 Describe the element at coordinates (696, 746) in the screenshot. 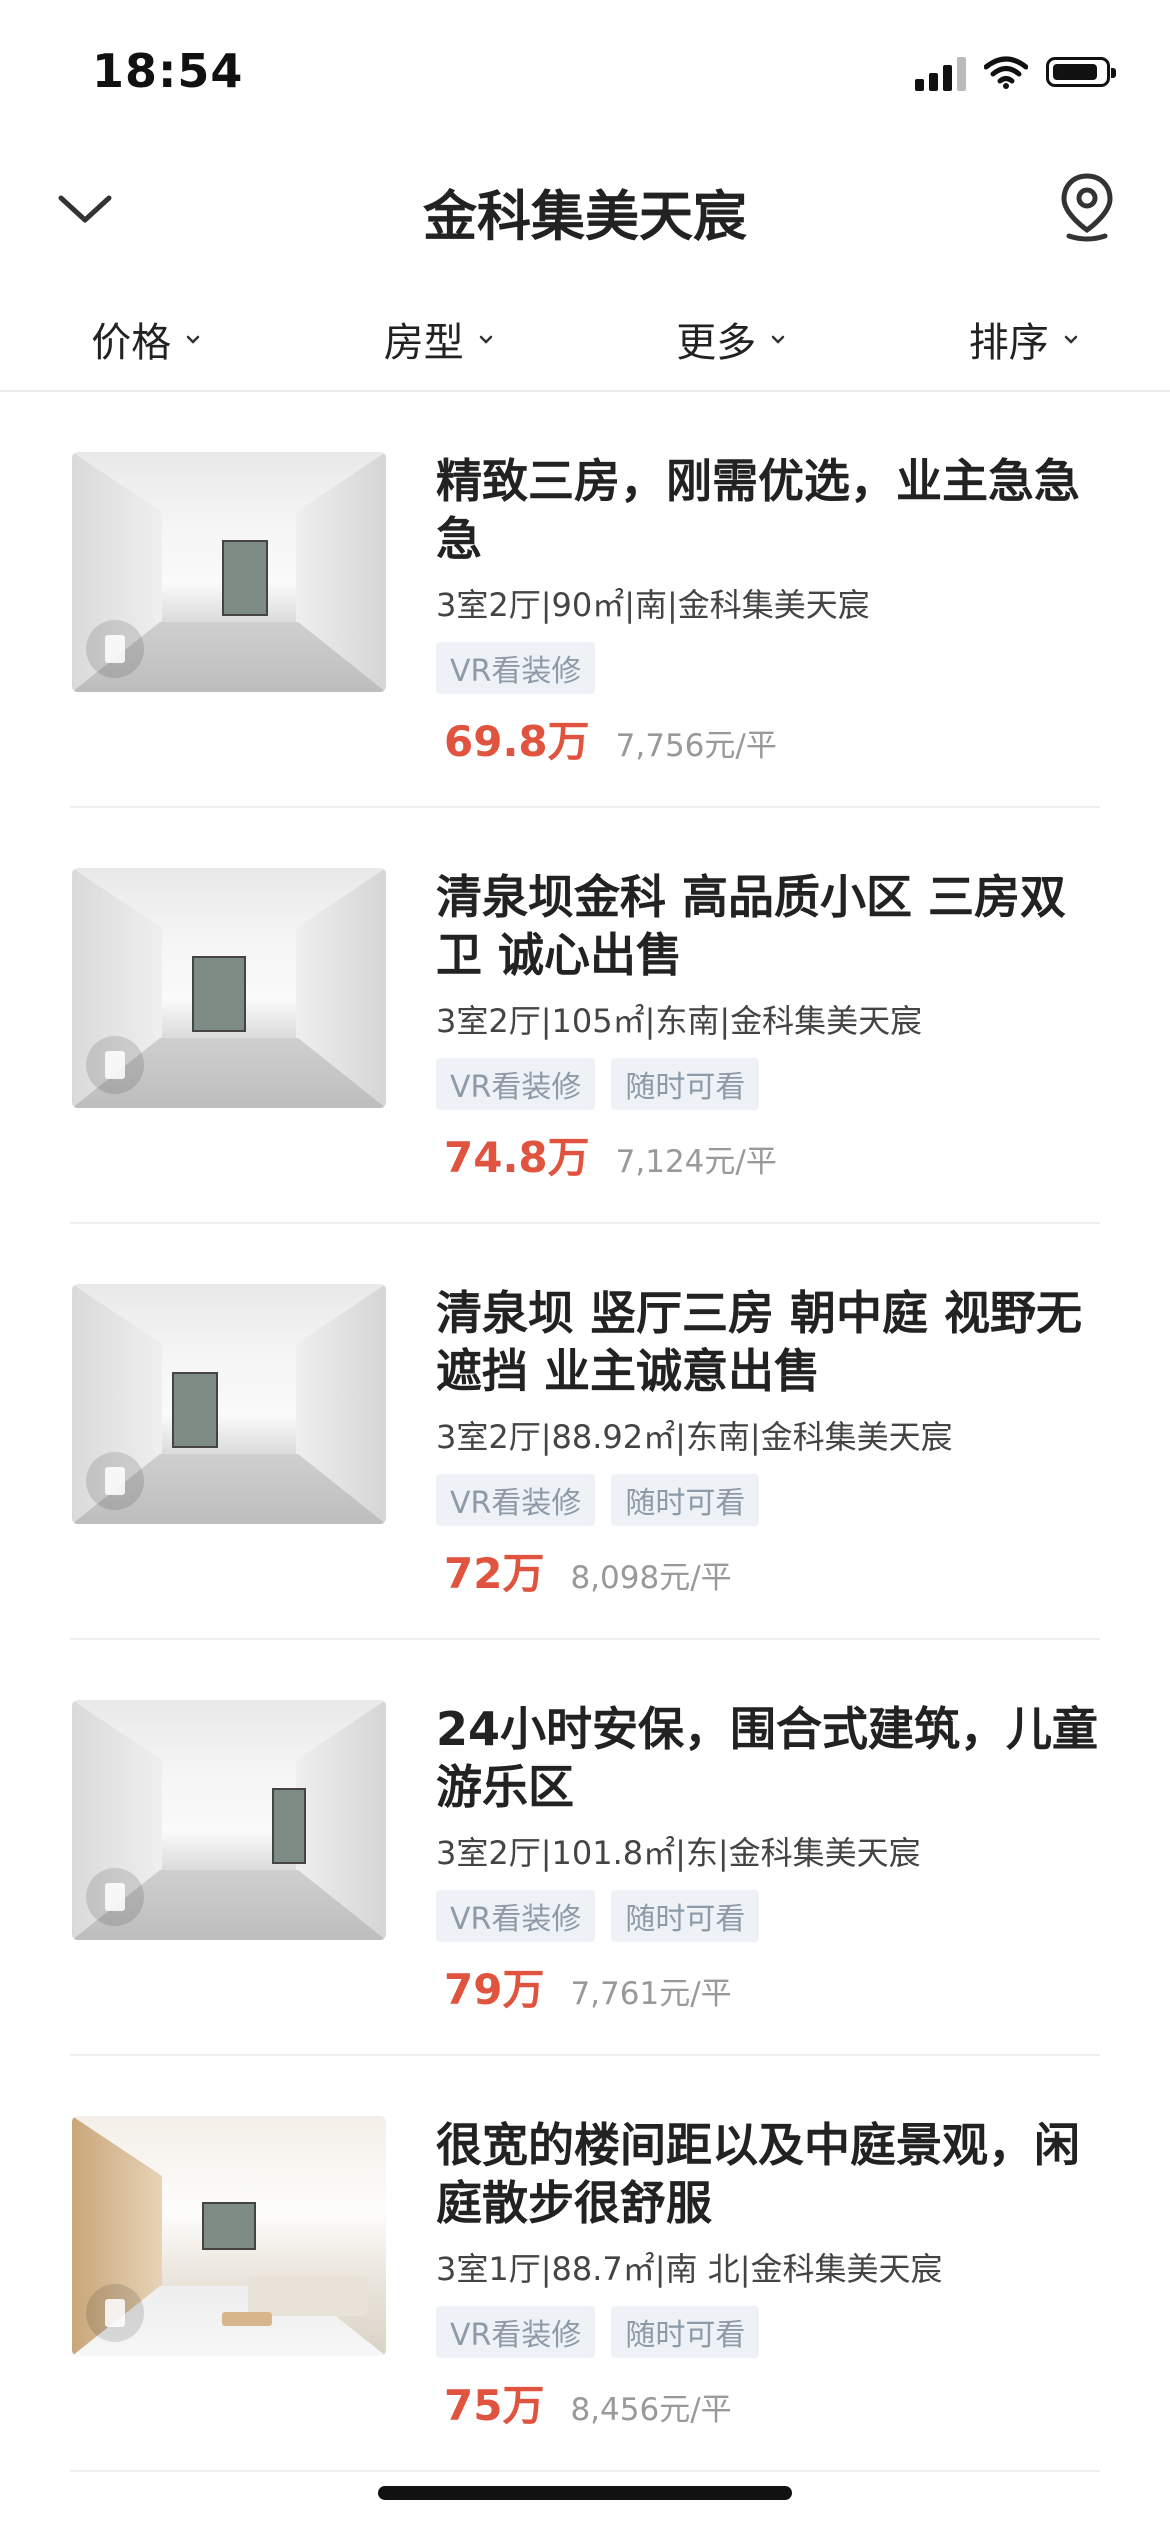

I see `listing-unit-price: 7,756元/平` at that location.